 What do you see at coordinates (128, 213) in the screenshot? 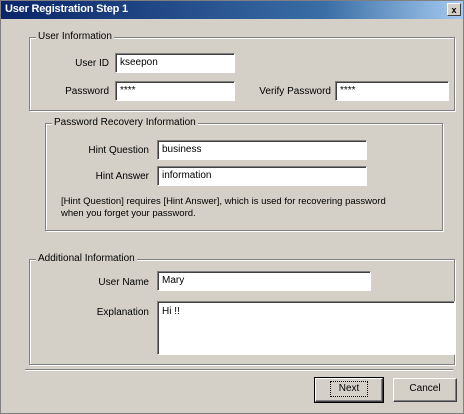
I see `hint-note-line2: when you forget your password.` at bounding box center [128, 213].